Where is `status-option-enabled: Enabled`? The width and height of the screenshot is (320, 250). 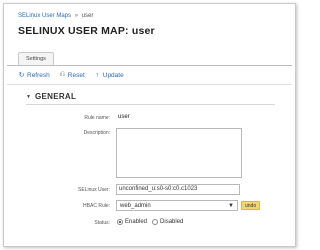
status-option-enabled: Enabled is located at coordinates (132, 222).